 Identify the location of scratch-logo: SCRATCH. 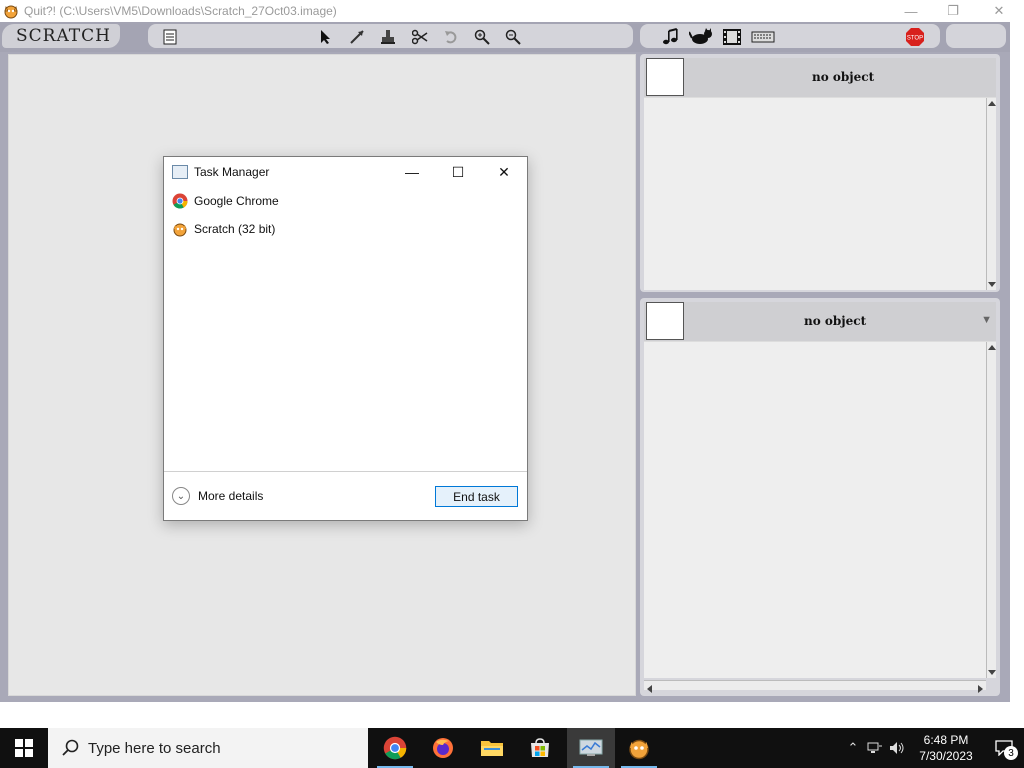
(63, 36).